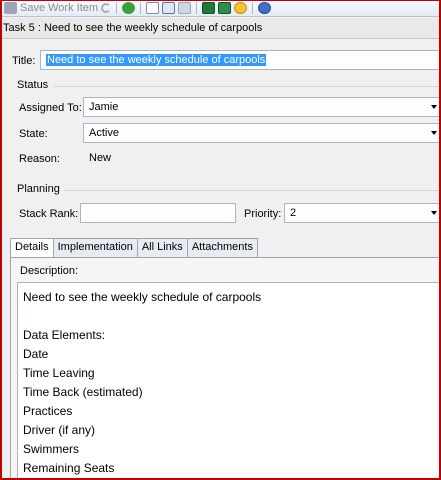 The width and height of the screenshot is (441, 480). Describe the element at coordinates (83, 392) in the screenshot. I see `description-line: Time Back (estimated)` at that location.